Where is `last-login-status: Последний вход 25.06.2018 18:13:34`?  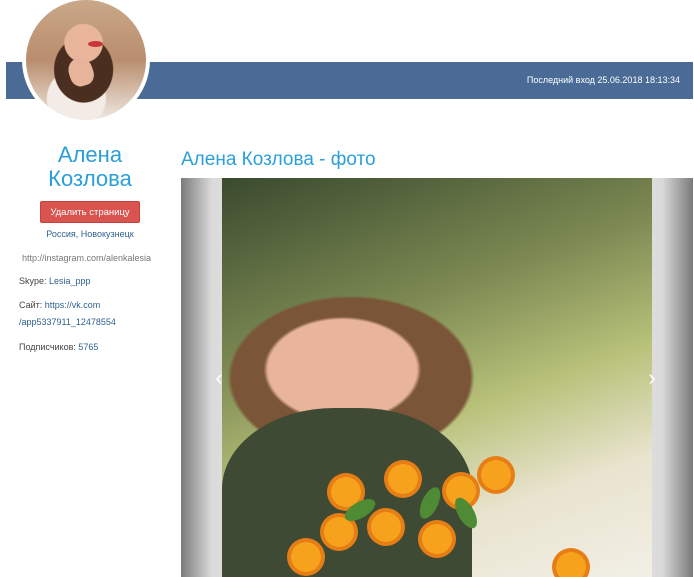
last-login-status: Последний вход 25.06.2018 18:13:34 is located at coordinates (603, 80).